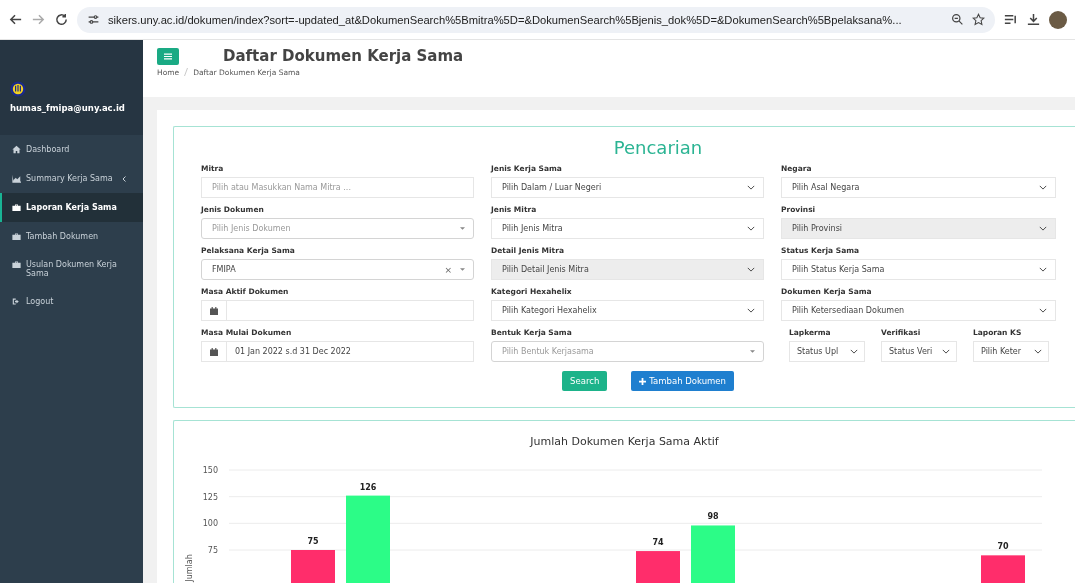 The width and height of the screenshot is (1075, 583). Describe the element at coordinates (189, 568) in the screenshot. I see `y-axis-label: Jumlah` at that location.